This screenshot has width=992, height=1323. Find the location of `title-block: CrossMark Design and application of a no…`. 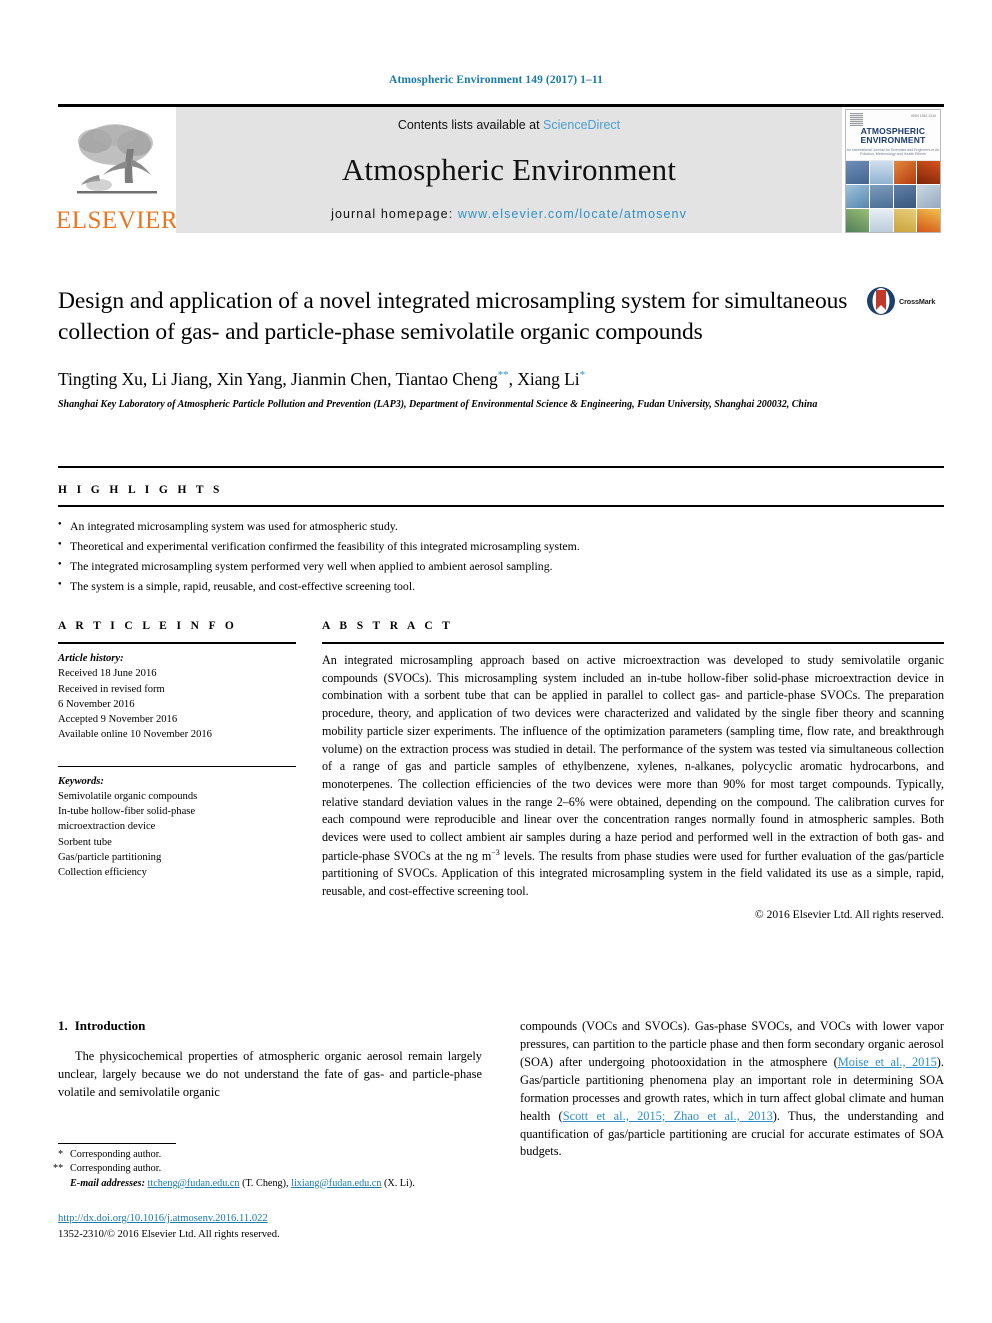

title-block: CrossMark Design and application of a no… is located at coordinates (501, 349).